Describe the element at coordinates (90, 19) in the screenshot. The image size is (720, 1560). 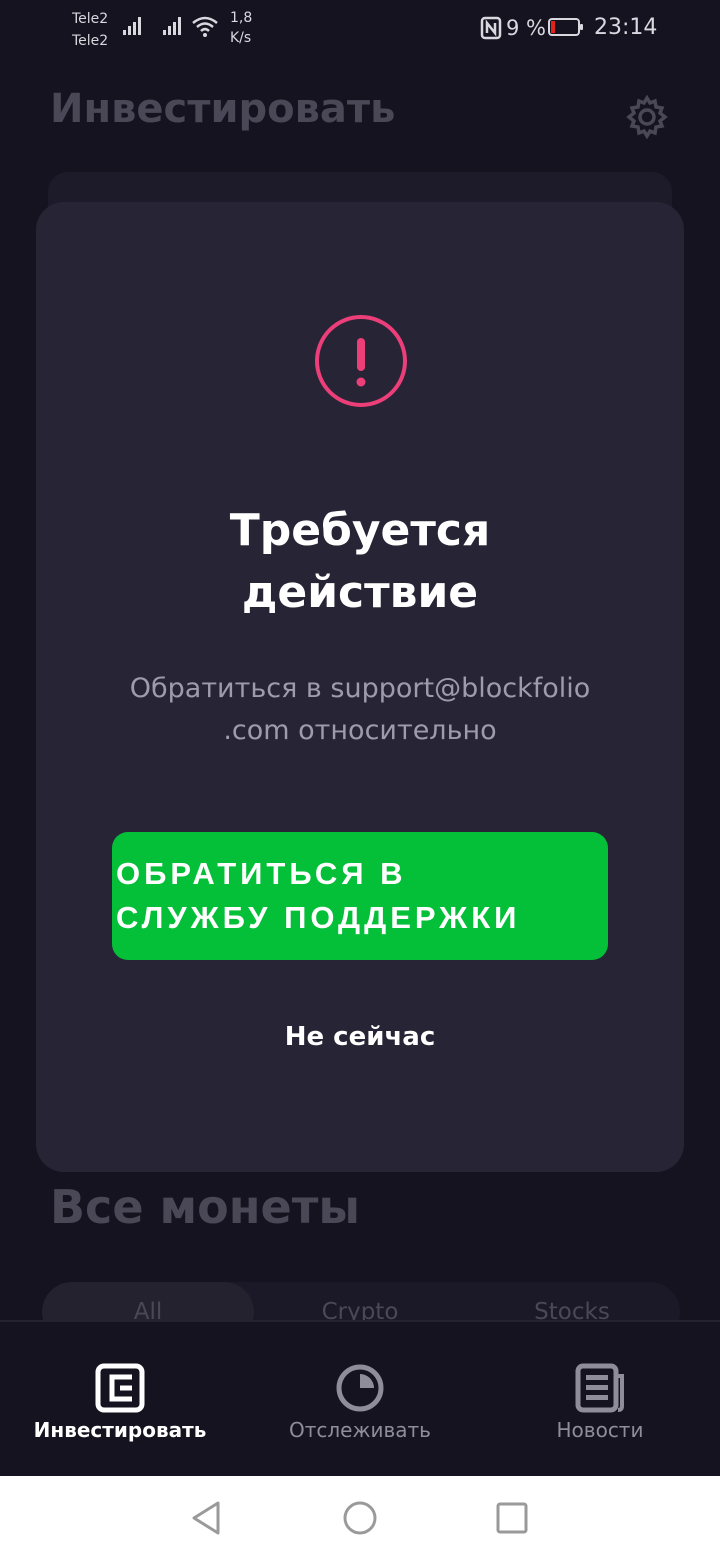
I see `carrier-1: Tele2` at that location.